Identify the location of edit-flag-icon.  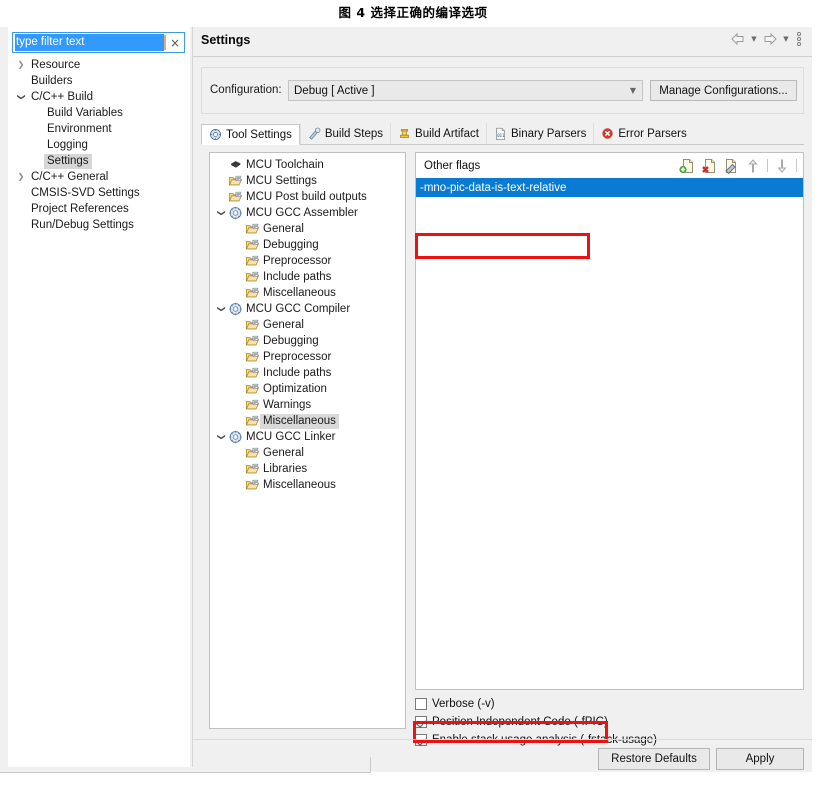
(731, 166).